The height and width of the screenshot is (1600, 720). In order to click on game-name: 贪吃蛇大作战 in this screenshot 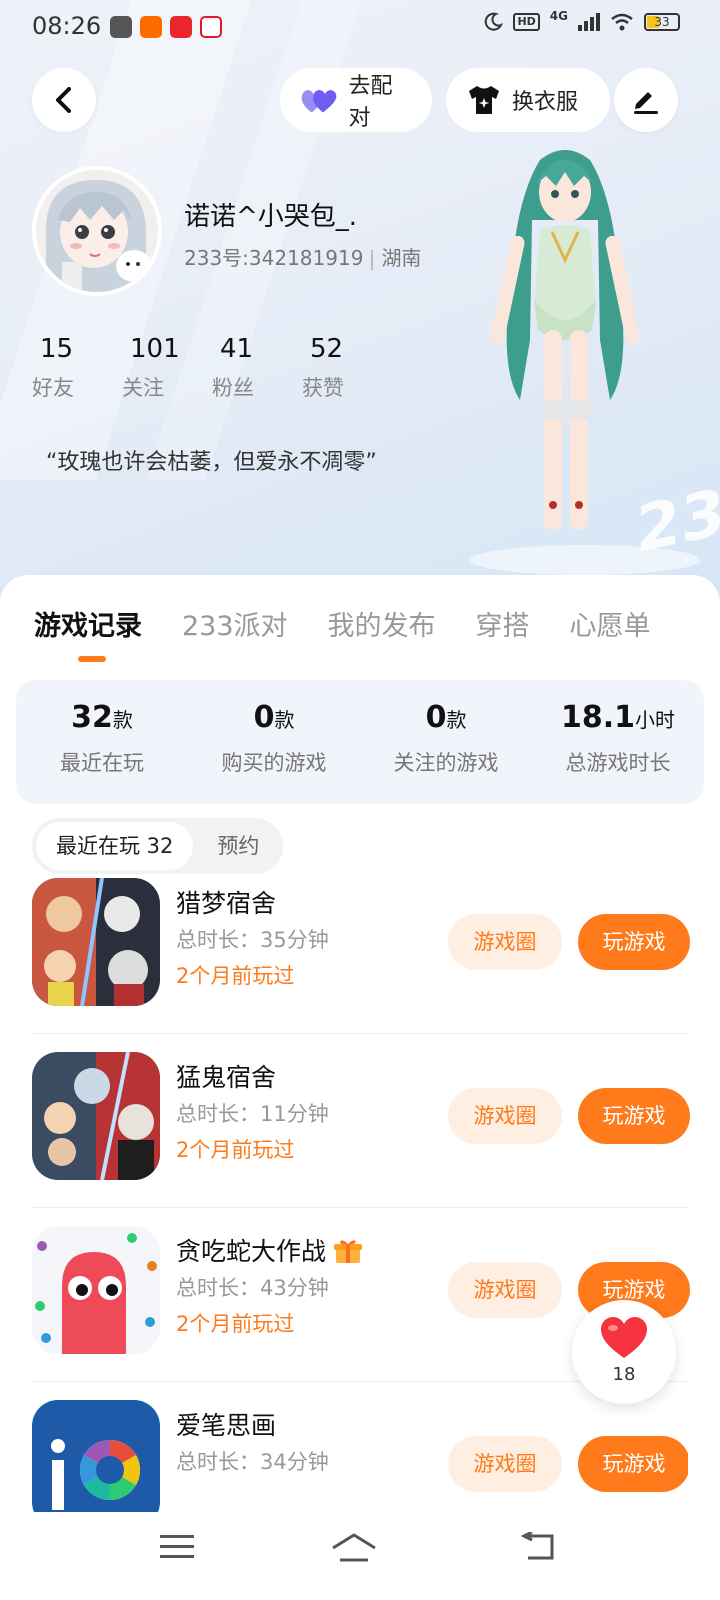, I will do `click(269, 1250)`.